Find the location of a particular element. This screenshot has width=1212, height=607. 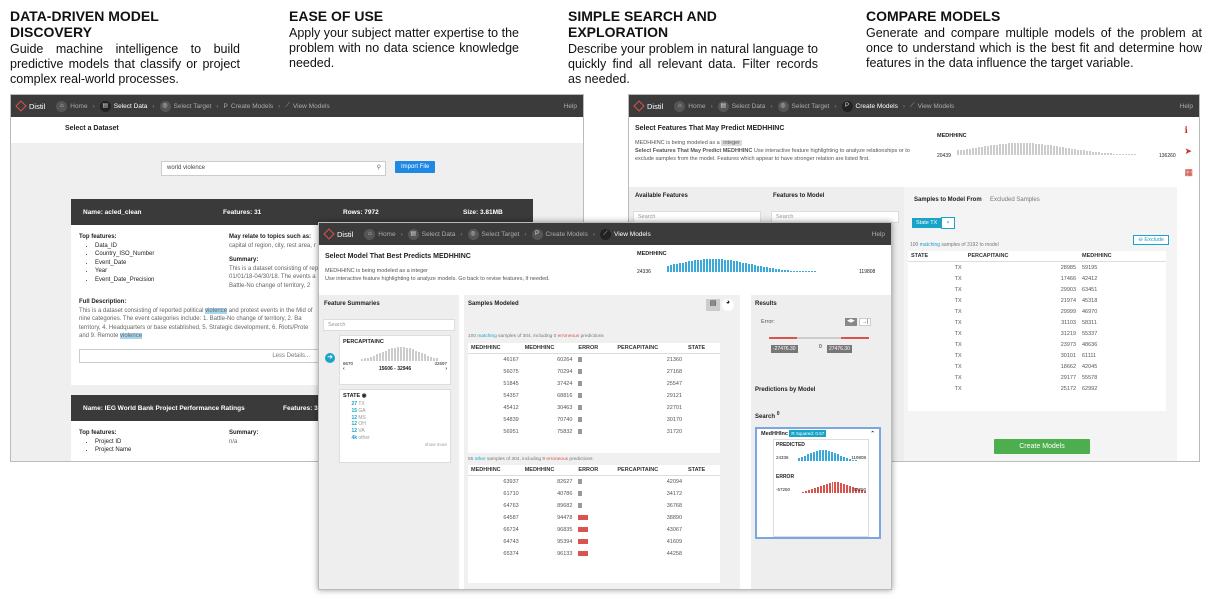

range-icon: ◀▶ is located at coordinates (851, 322).